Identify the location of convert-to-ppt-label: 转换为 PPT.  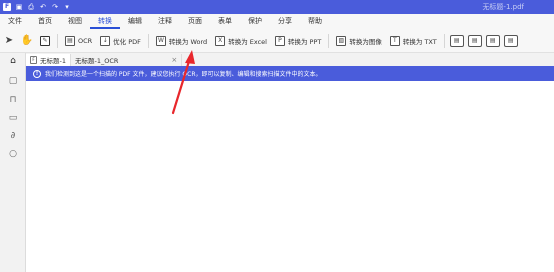
(304, 41).